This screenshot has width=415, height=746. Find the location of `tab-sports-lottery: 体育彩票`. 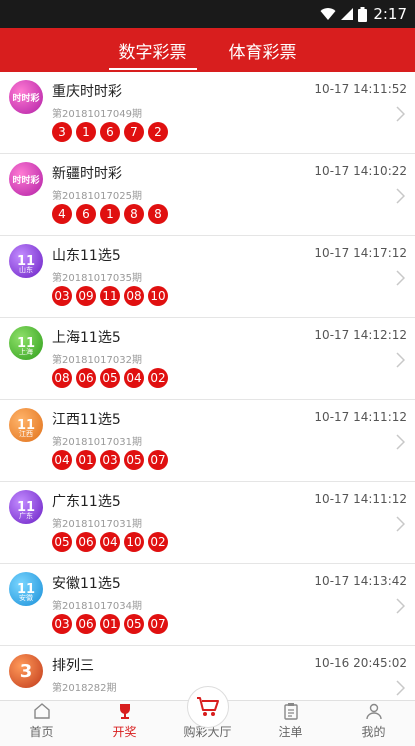

tab-sports-lottery: 体育彩票 is located at coordinates (263, 50).